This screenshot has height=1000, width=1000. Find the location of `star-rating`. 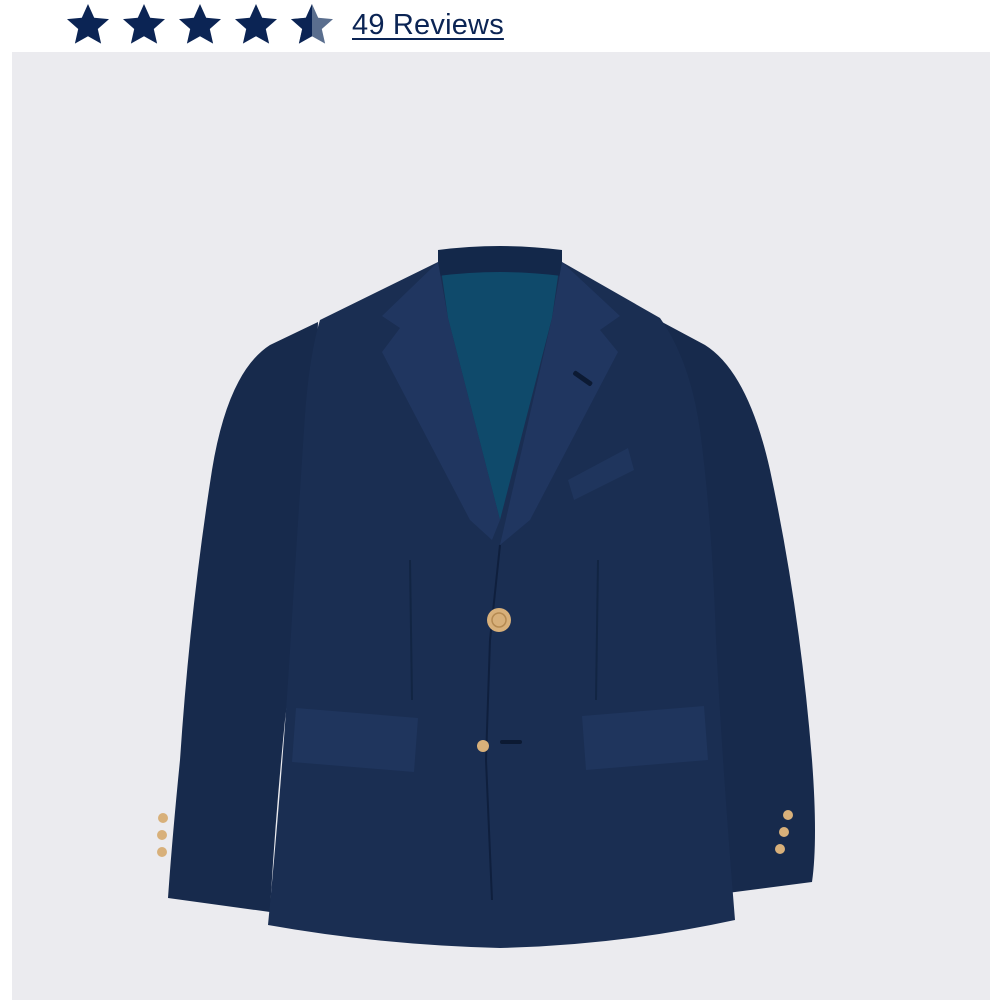

star-rating is located at coordinates (200, 25).